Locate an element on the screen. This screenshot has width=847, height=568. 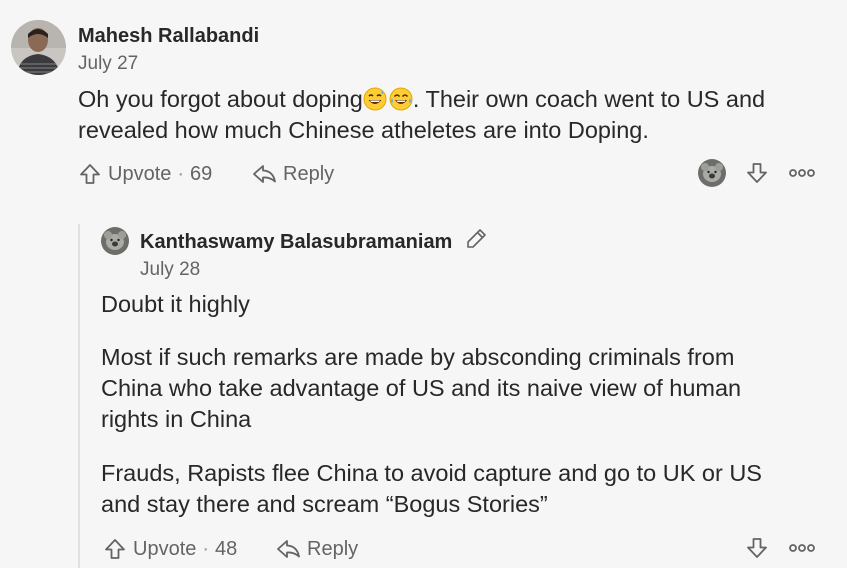
more-options-button is located at coordinates (802, 173).